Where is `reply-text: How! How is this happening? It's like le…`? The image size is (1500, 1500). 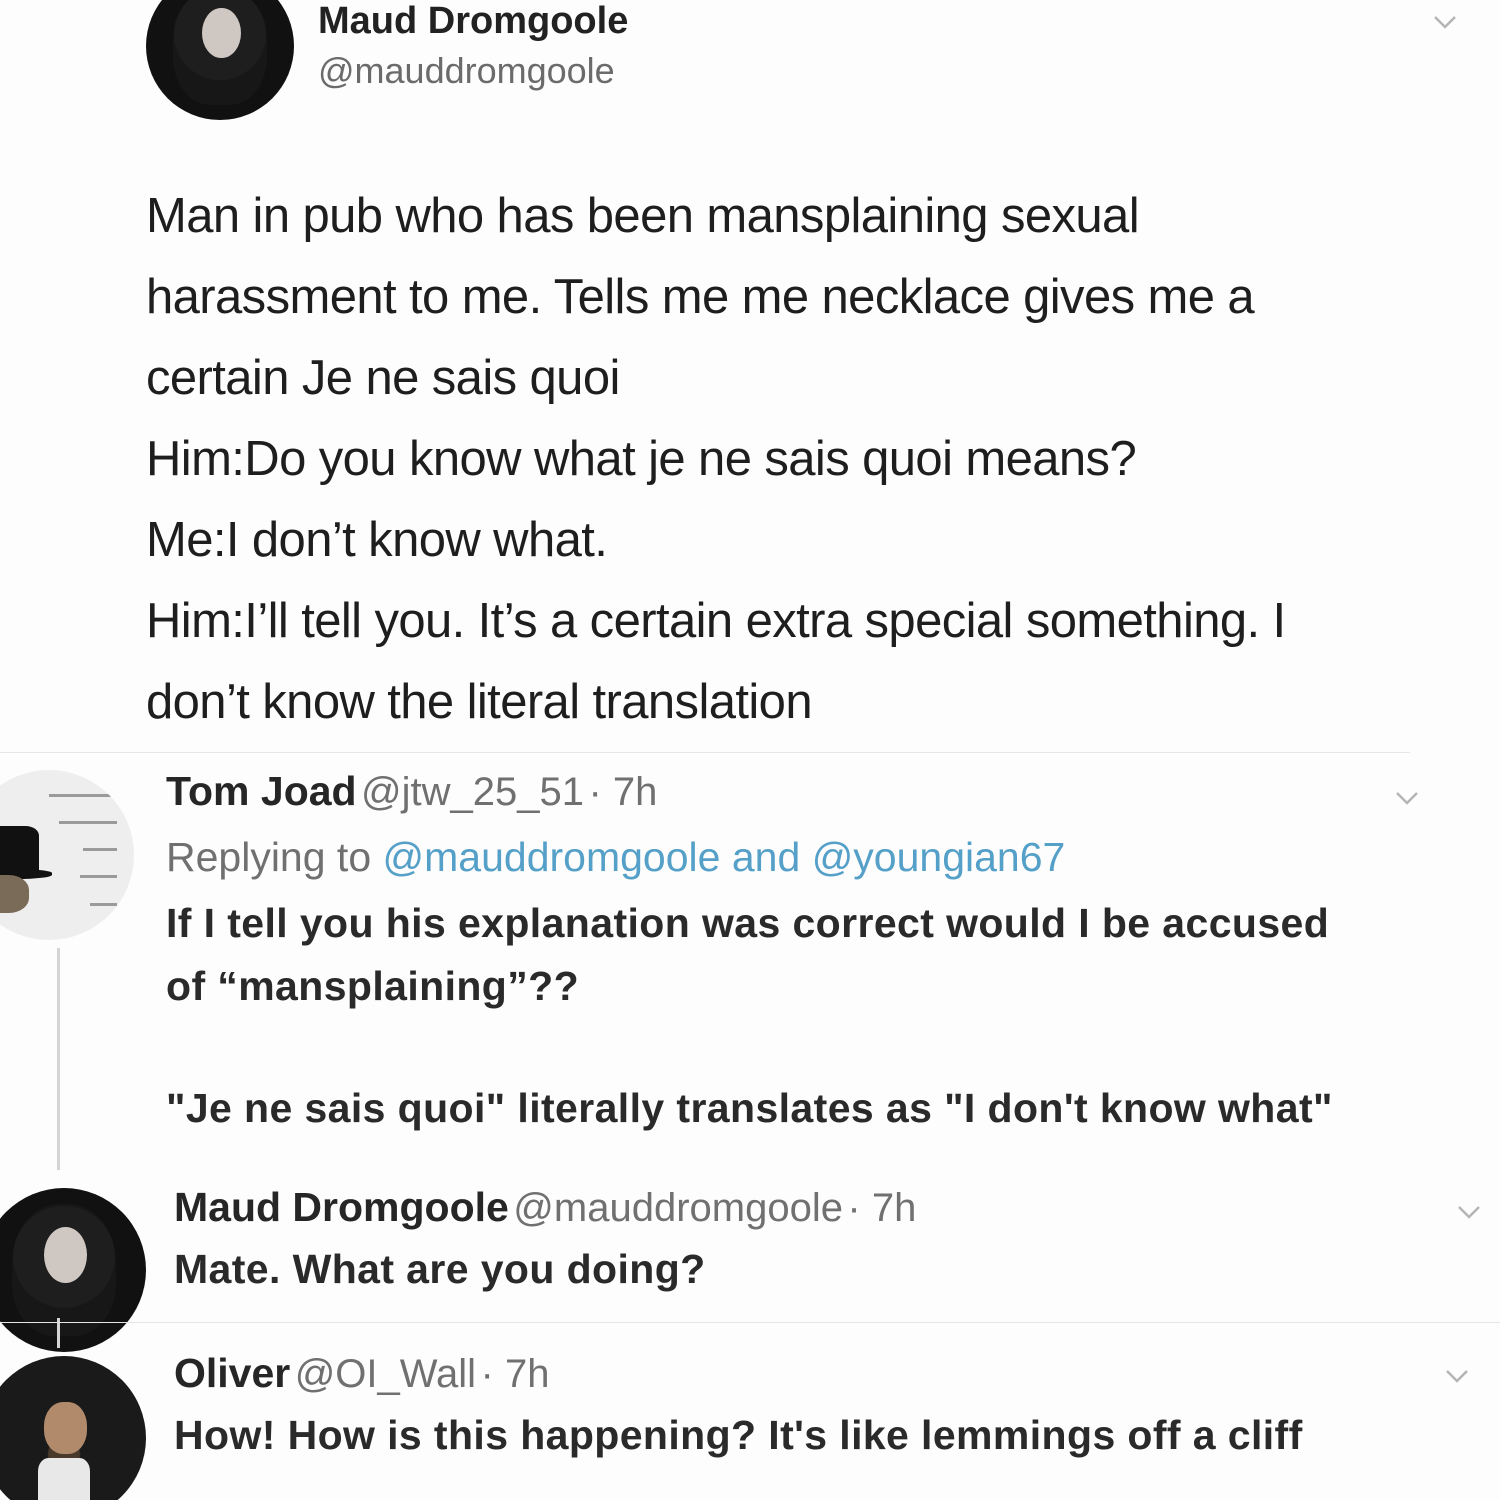
reply-text: How! How is this happening? It's like le… is located at coordinates (738, 1435).